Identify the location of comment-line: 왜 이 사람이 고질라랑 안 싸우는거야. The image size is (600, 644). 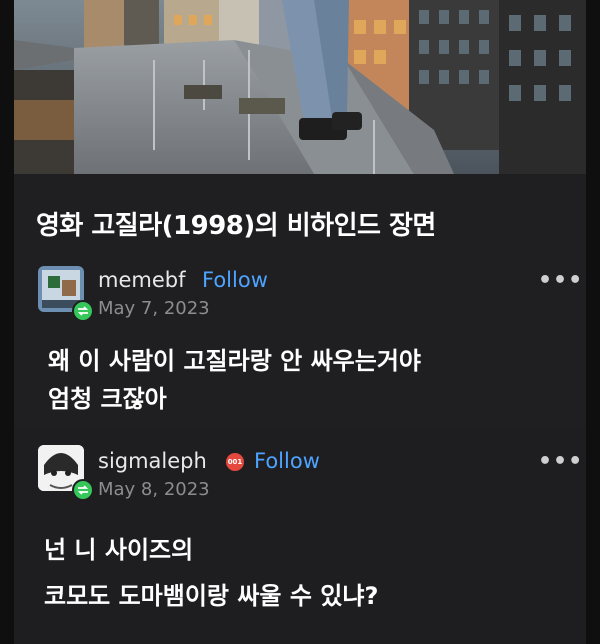
(234, 361).